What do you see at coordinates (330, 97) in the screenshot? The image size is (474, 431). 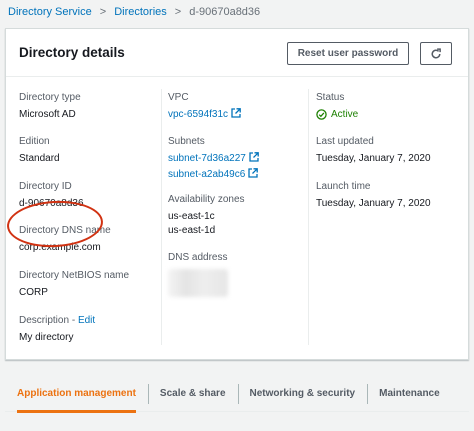 I see `status-label: Status` at bounding box center [330, 97].